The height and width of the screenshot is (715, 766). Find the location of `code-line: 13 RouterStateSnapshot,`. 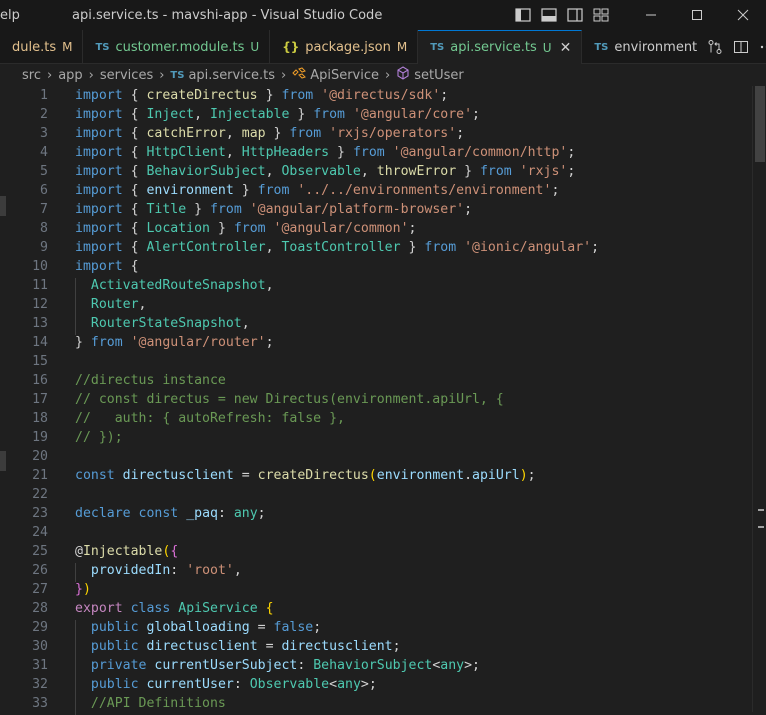

code-line: 13 RouterStateSnapshot, is located at coordinates (299, 323).